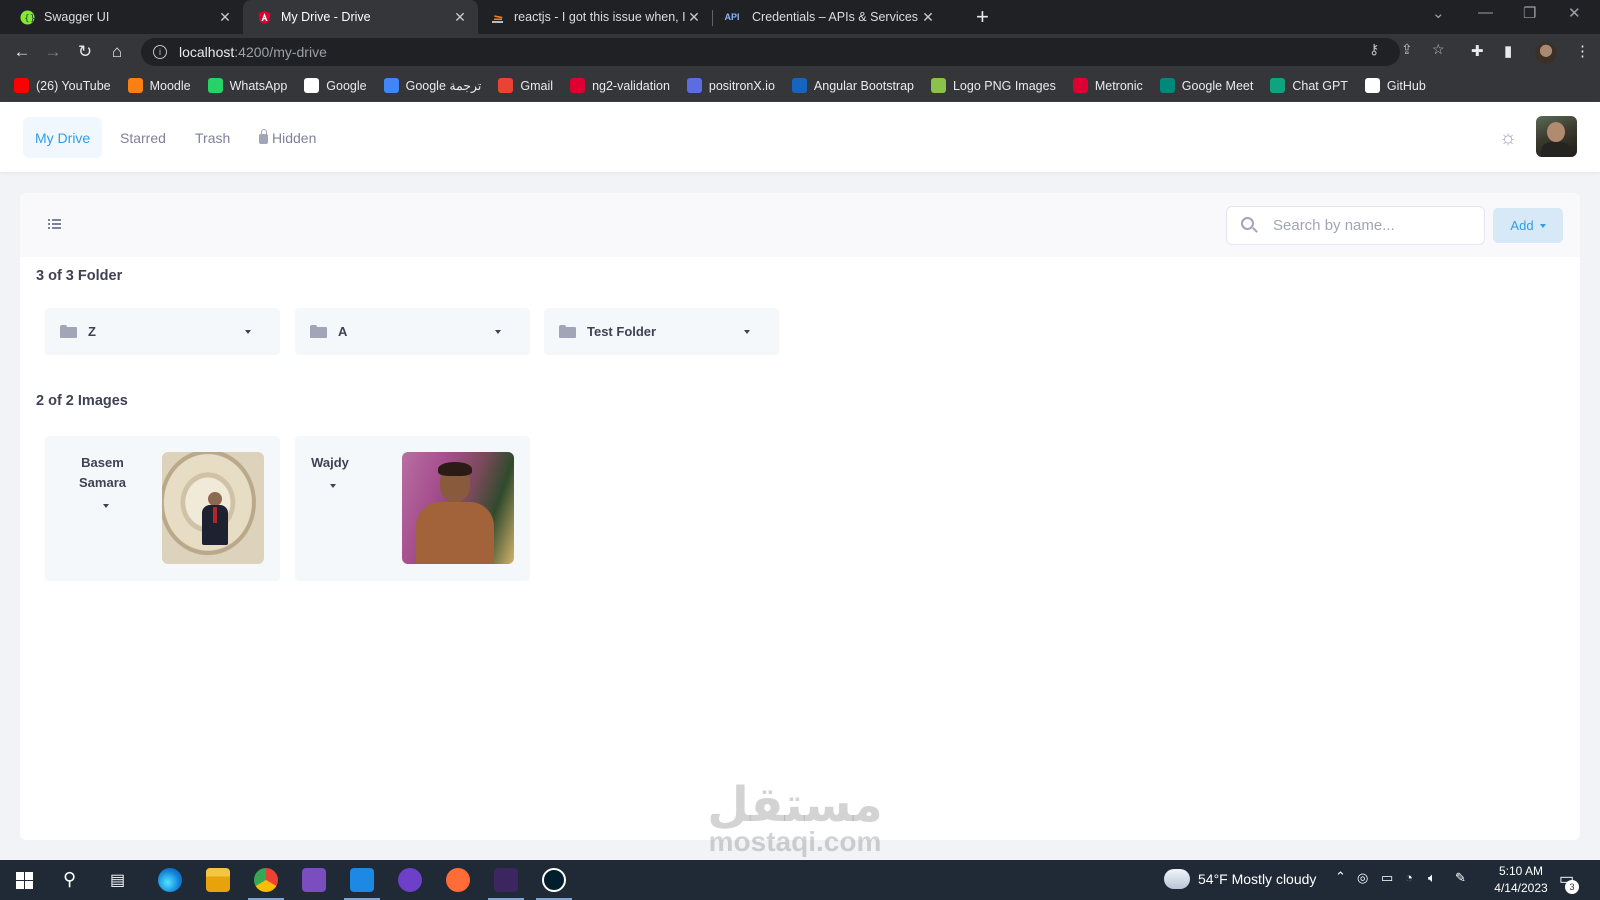 This screenshot has width=1600, height=900. I want to click on address-bar: i localhost:4200/my-drive, so click(770, 52).